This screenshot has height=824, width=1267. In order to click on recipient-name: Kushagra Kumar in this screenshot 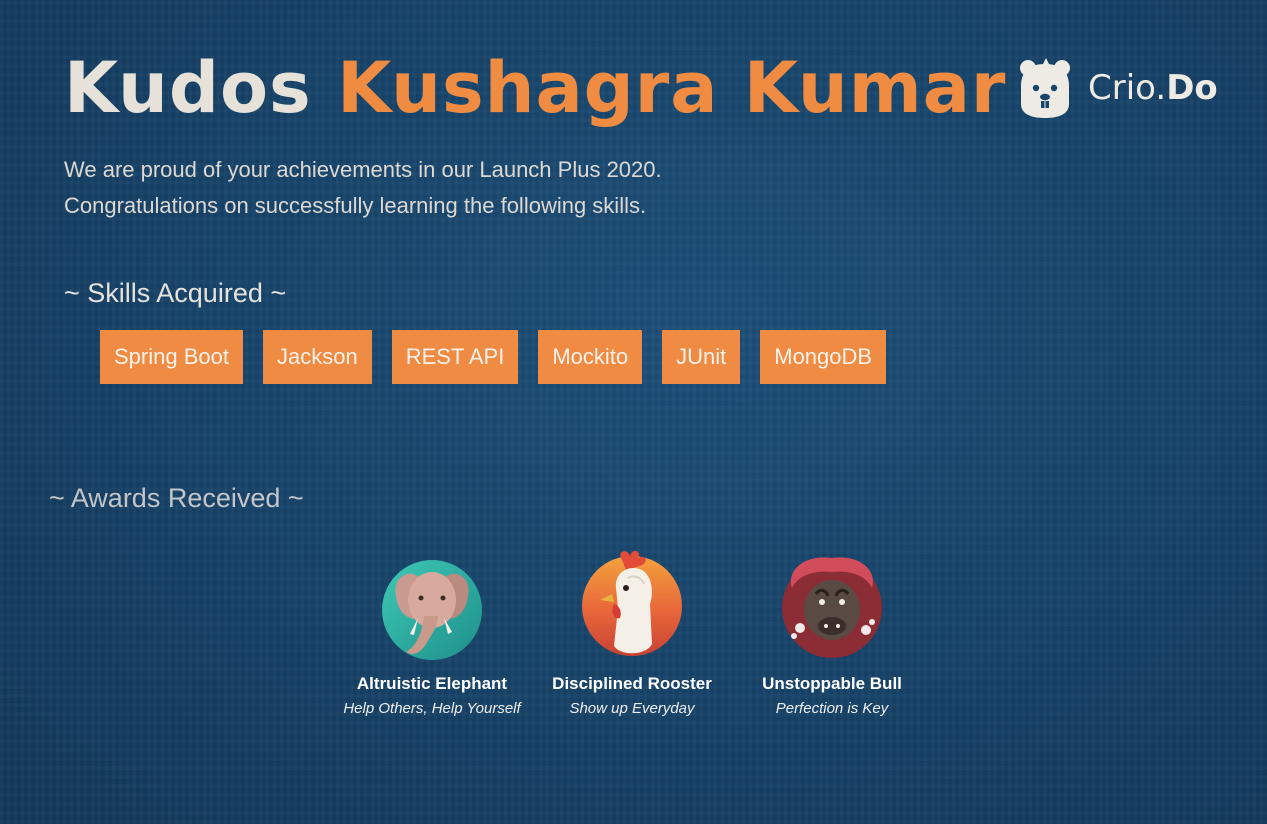, I will do `click(672, 88)`.